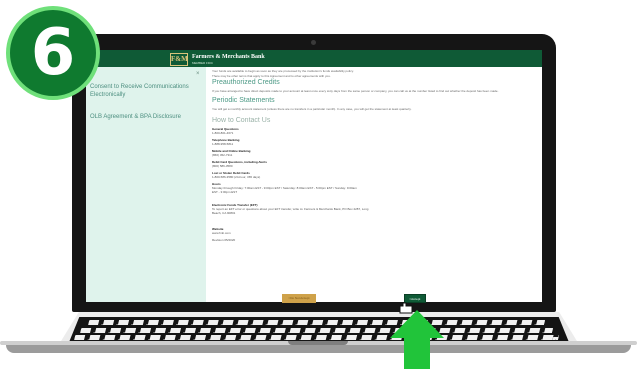 The image size is (637, 371). Describe the element at coordinates (314, 58) in the screenshot. I see `app-header: F&M Farmers & Merchants Bank MEMBER FDIC` at that location.